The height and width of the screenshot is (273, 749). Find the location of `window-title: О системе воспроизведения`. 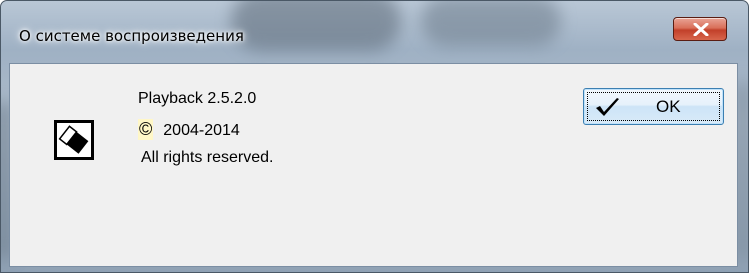

window-title: О системе воспроизведения is located at coordinates (131, 36).